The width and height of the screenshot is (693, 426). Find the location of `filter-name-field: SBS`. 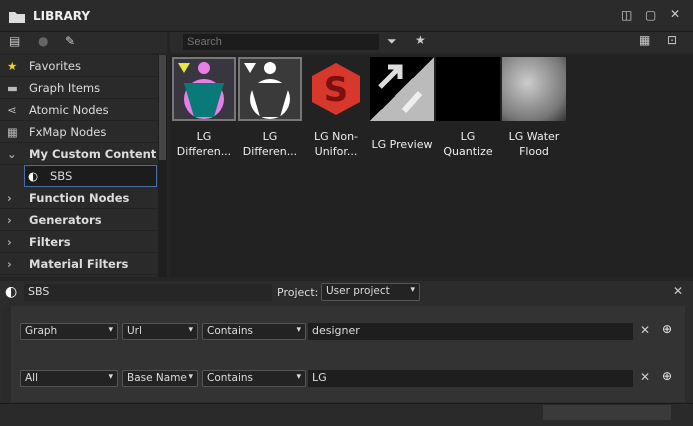

filter-name-field: SBS is located at coordinates (148, 292).